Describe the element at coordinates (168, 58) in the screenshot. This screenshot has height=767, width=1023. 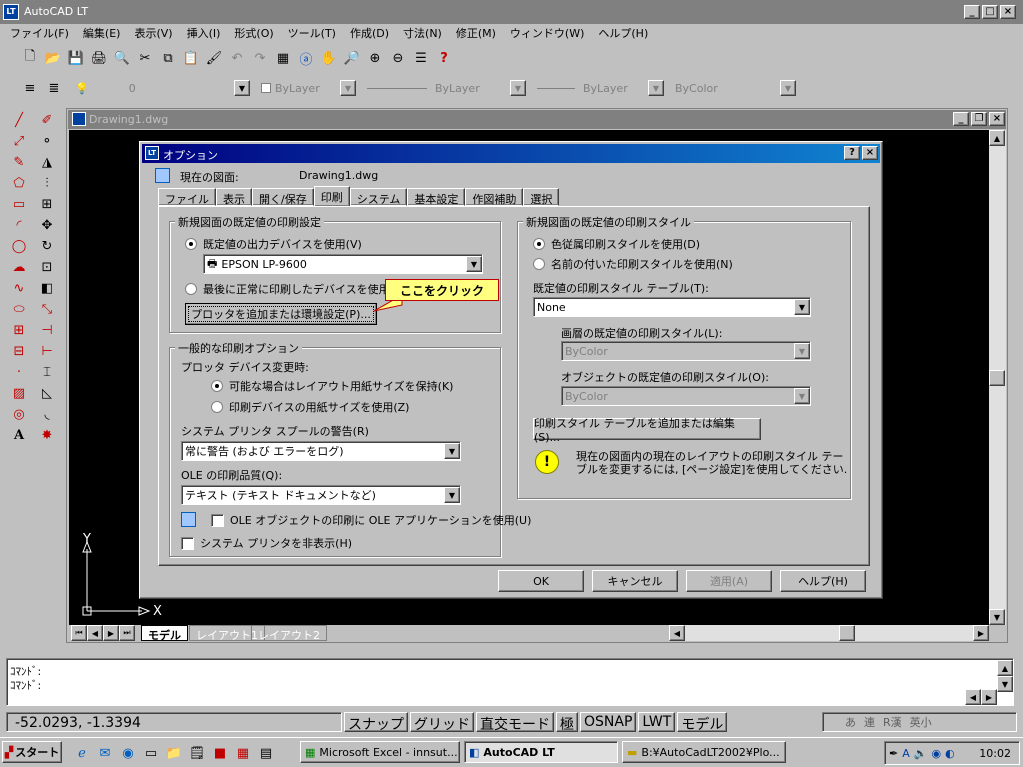
I see `copy-icon: ⧉` at that location.